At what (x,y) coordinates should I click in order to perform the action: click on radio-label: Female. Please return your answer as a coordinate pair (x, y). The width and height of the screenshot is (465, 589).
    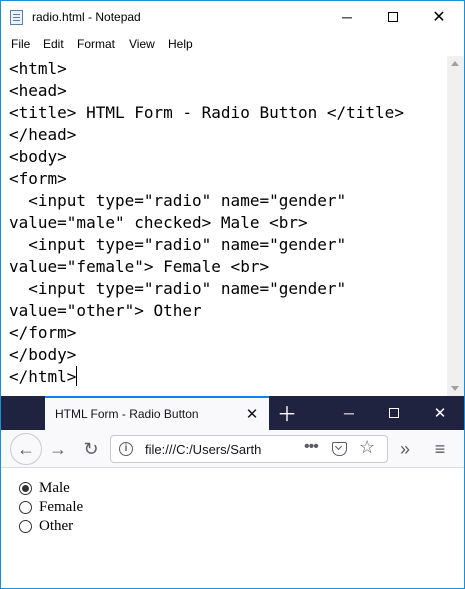
    Looking at the image, I should click on (61, 507).